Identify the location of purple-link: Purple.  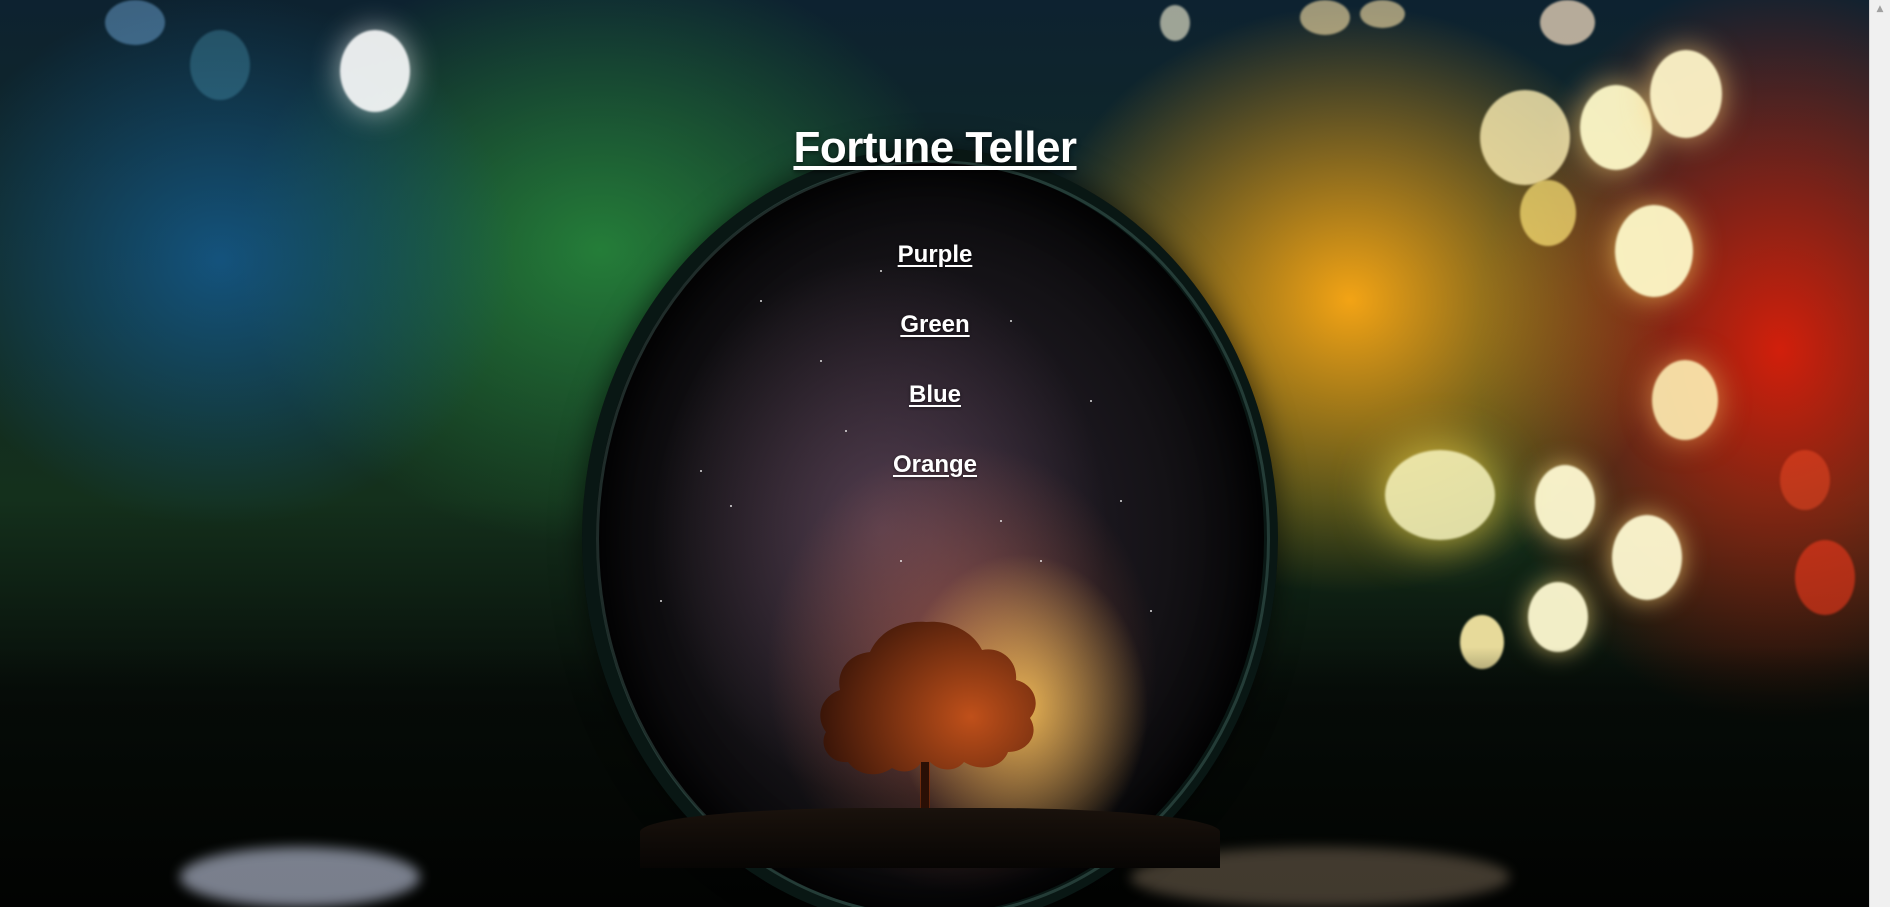
(935, 254).